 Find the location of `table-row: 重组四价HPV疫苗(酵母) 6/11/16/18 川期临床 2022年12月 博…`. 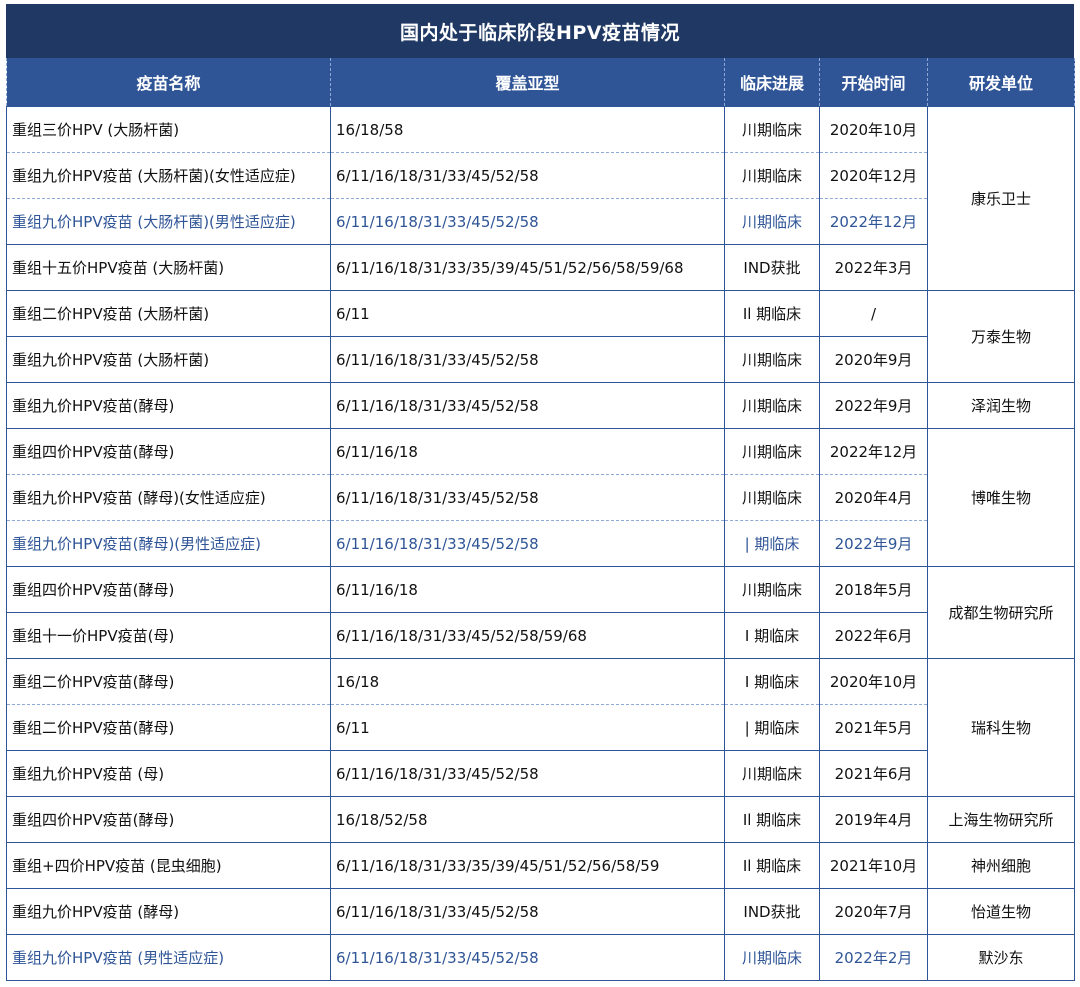

table-row: 重组四价HPV疫苗(酵母) 6/11/16/18 川期临床 2022年12月 博… is located at coordinates (540, 497).